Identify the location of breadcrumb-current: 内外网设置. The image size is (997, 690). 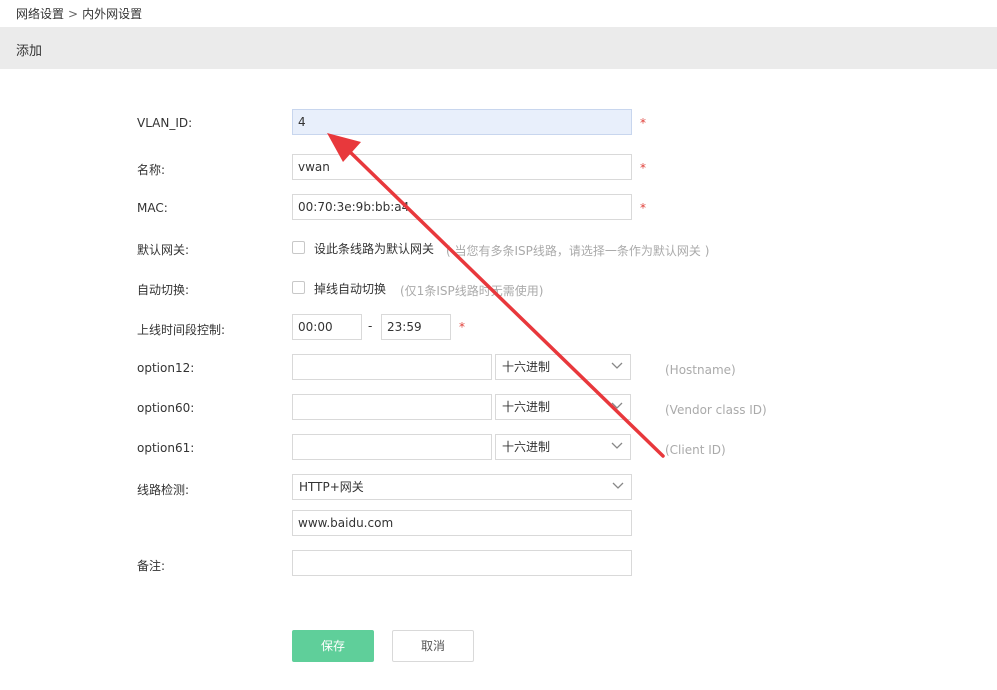
(112, 14).